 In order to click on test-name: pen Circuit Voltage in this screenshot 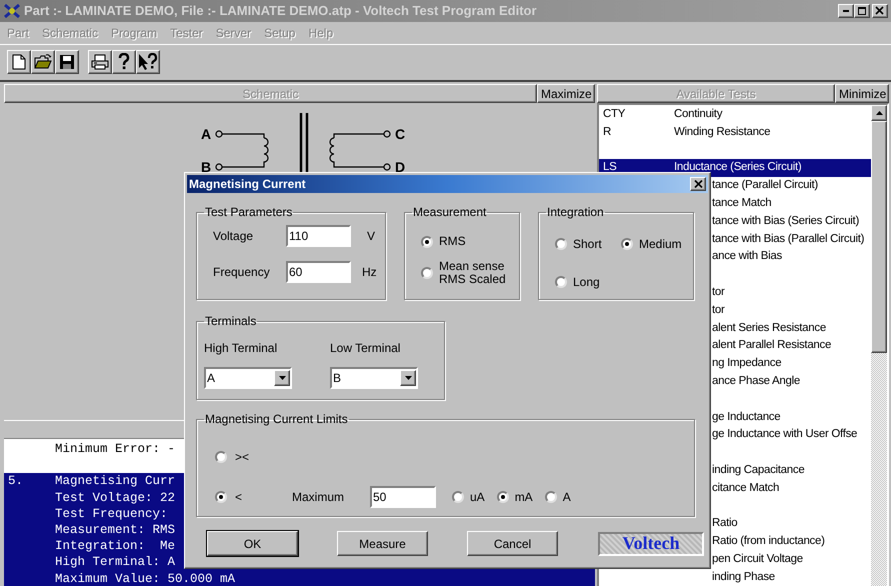, I will do `click(757, 558)`.